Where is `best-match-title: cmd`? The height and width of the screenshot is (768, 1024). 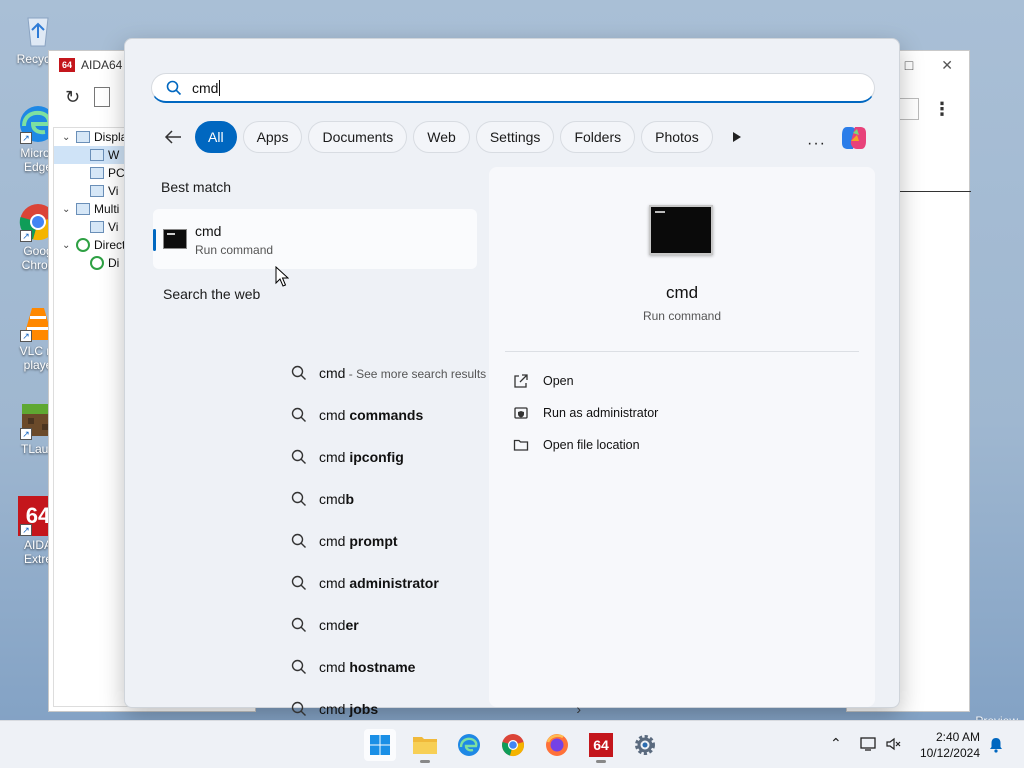 best-match-title: cmd is located at coordinates (208, 231).